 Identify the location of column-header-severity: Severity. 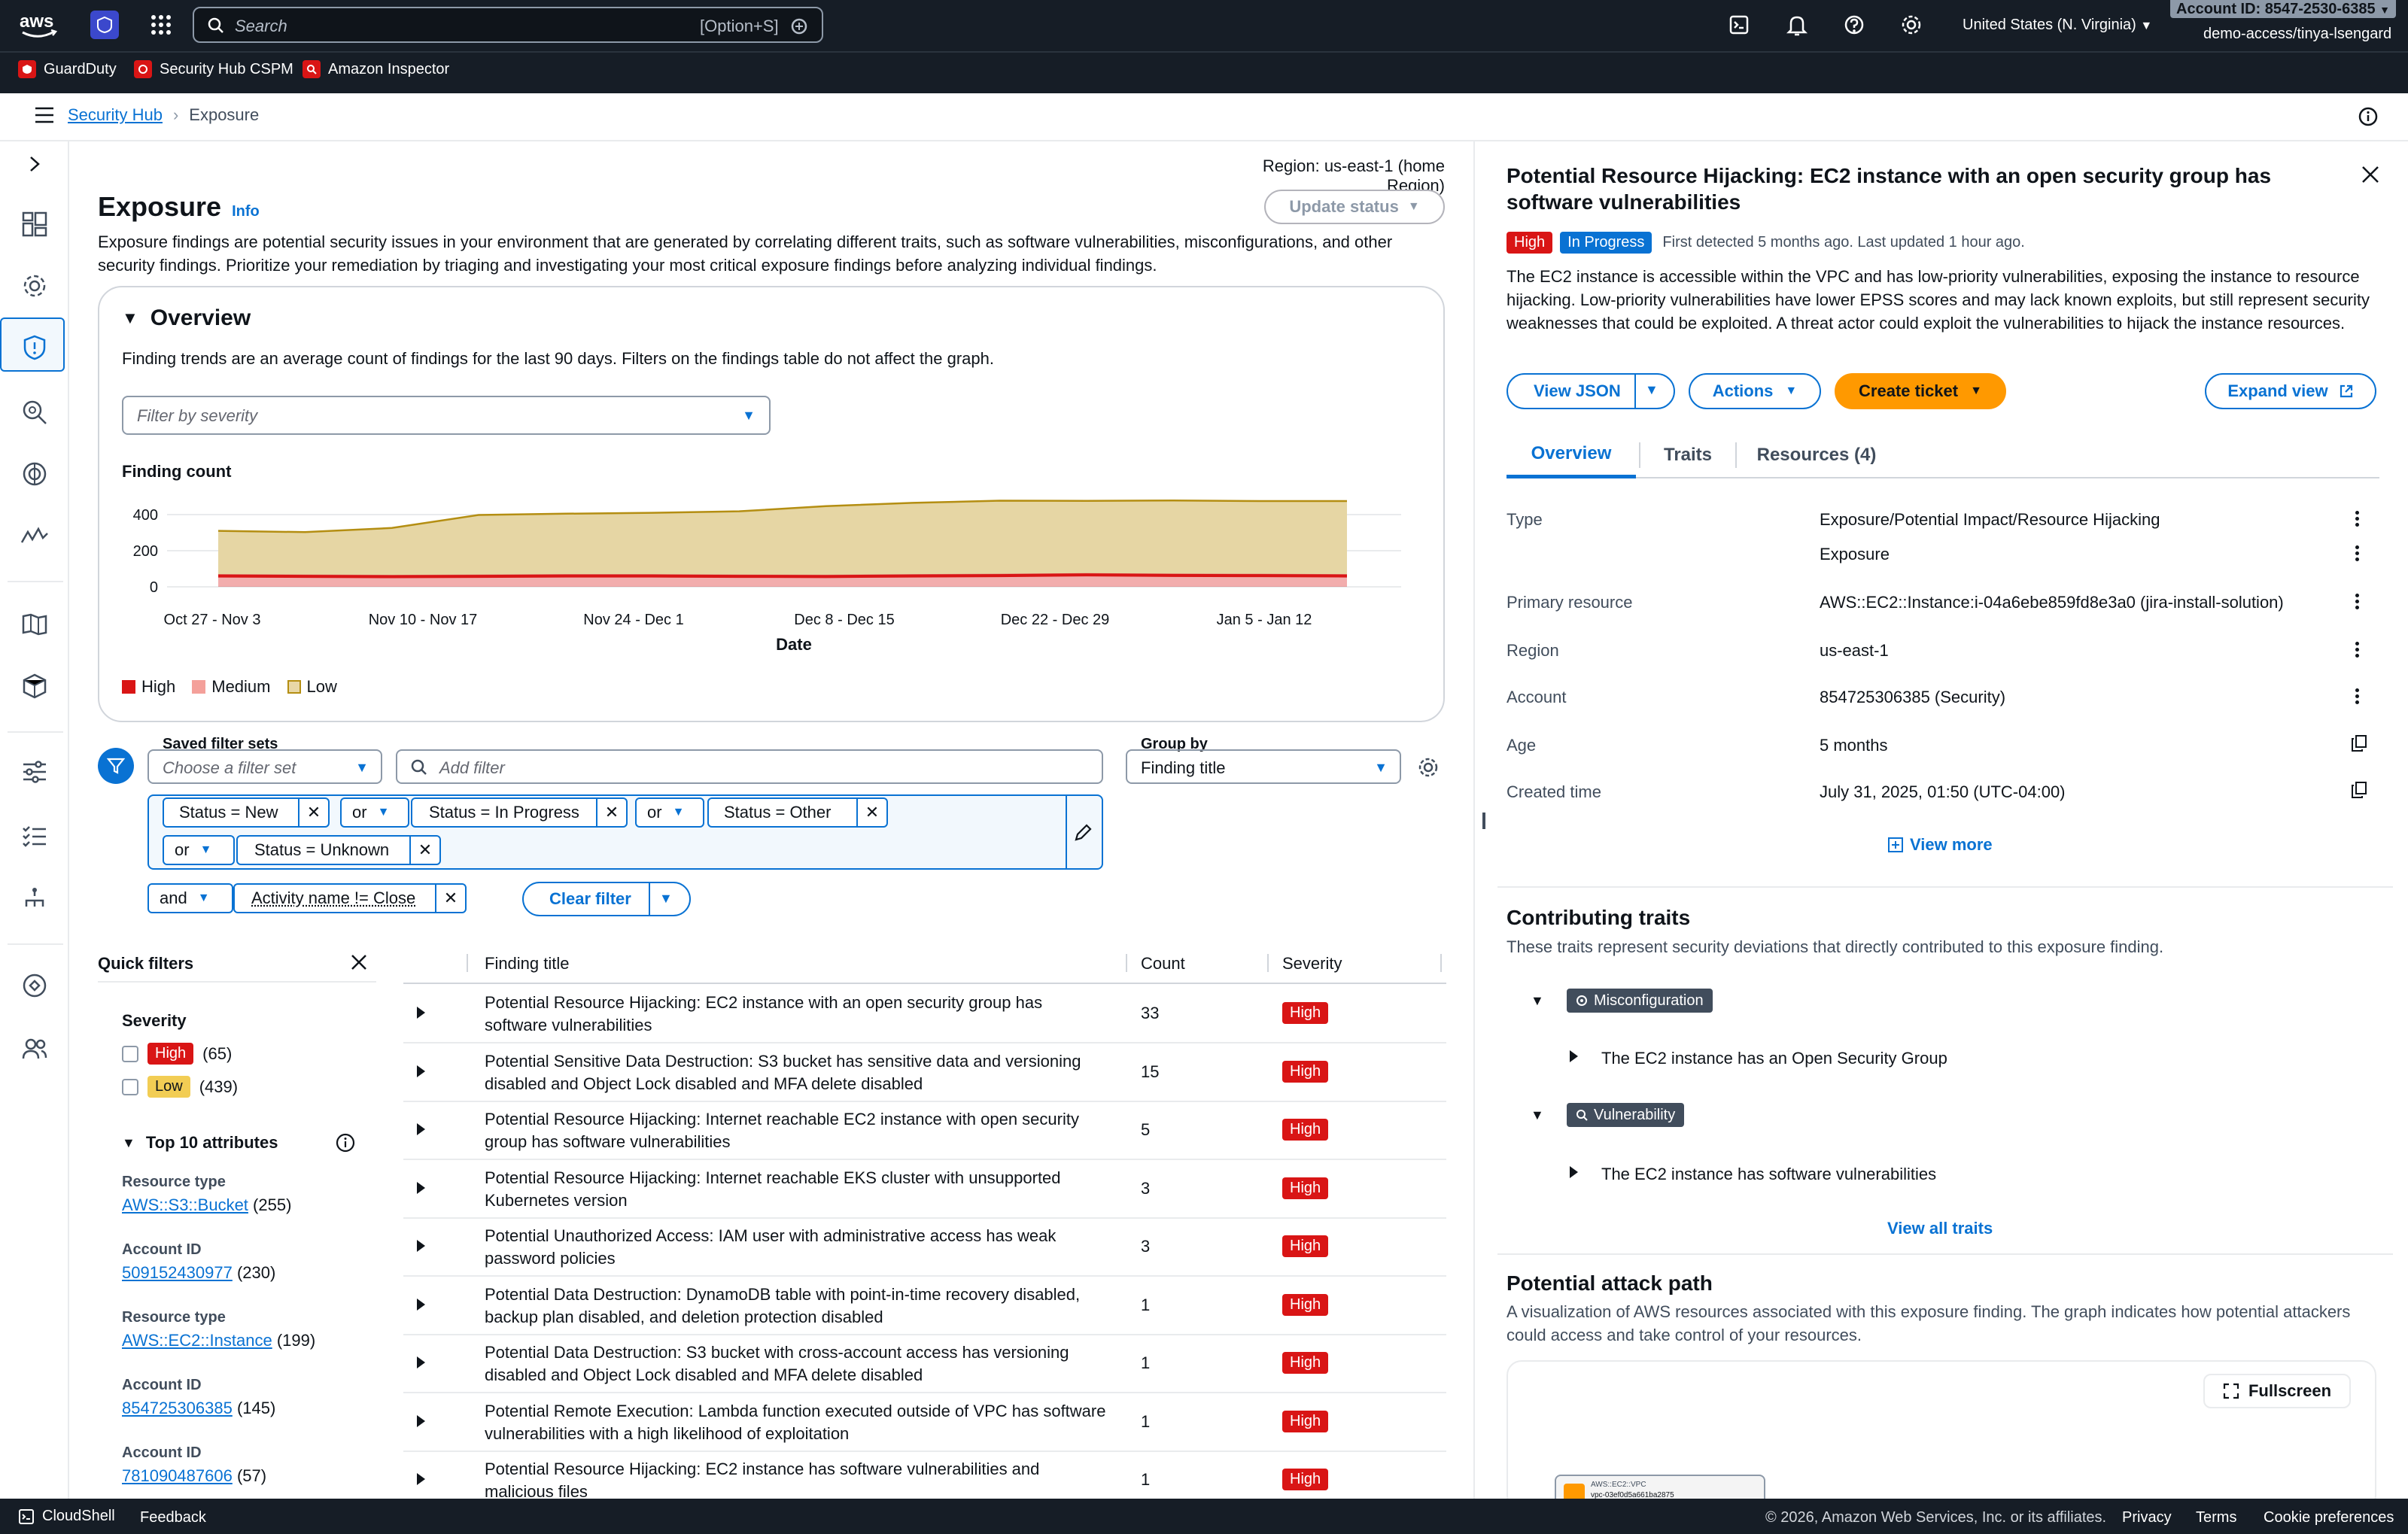
(1312, 964).